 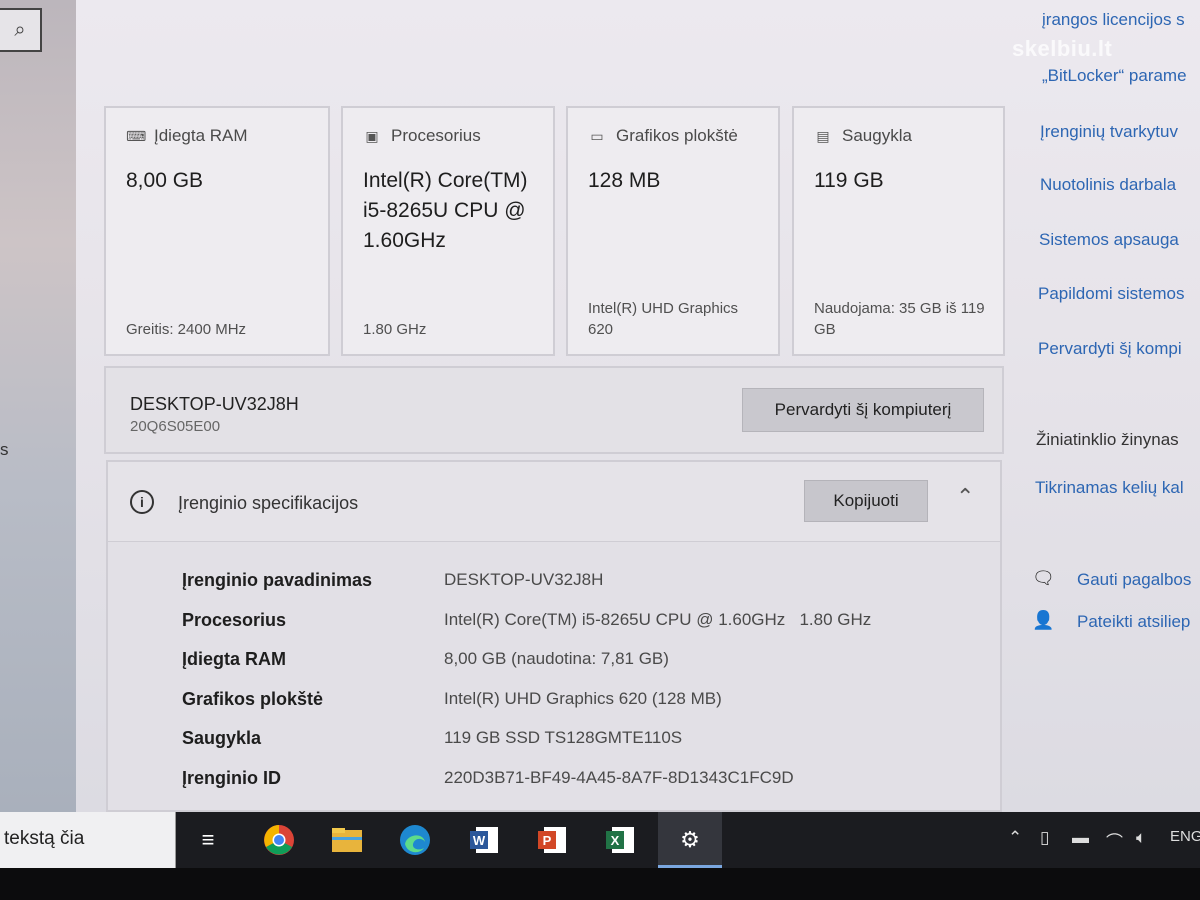 What do you see at coordinates (44, 838) in the screenshot?
I see `taskbar-search-placeholder: tekstą čia` at bounding box center [44, 838].